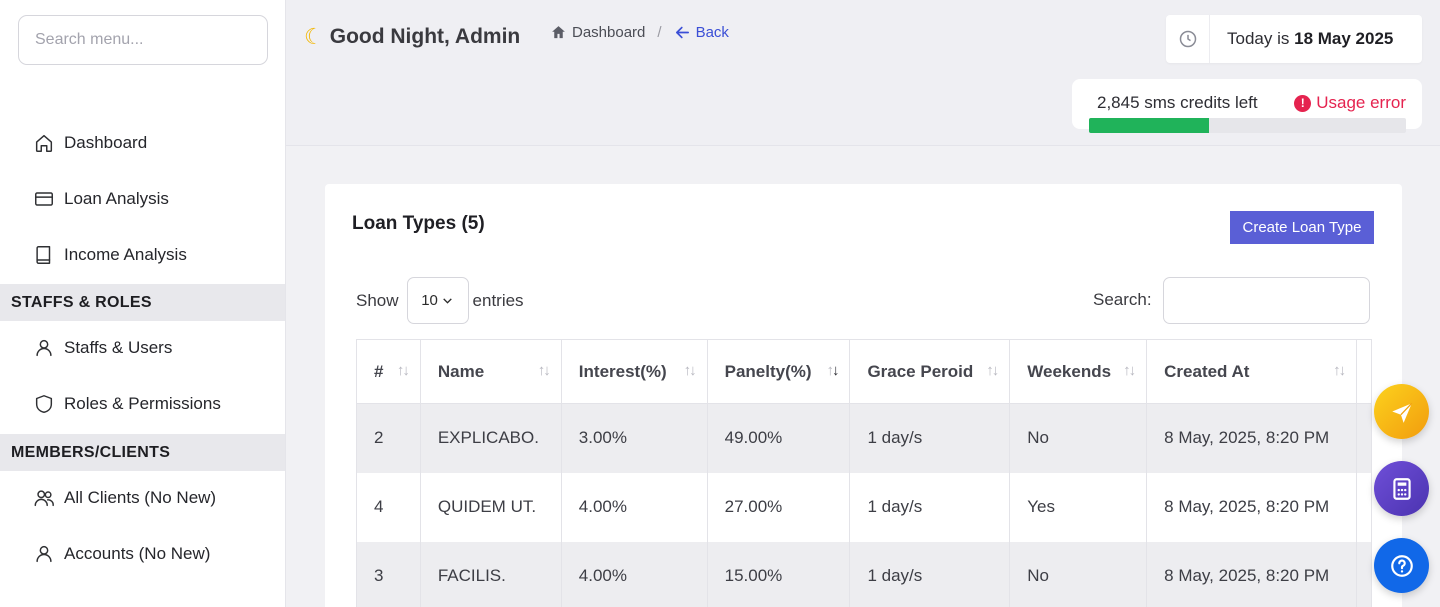 The image size is (1440, 607). What do you see at coordinates (1177, 102) in the screenshot?
I see `sms-credits-text: 2,845 sms credits left` at bounding box center [1177, 102].